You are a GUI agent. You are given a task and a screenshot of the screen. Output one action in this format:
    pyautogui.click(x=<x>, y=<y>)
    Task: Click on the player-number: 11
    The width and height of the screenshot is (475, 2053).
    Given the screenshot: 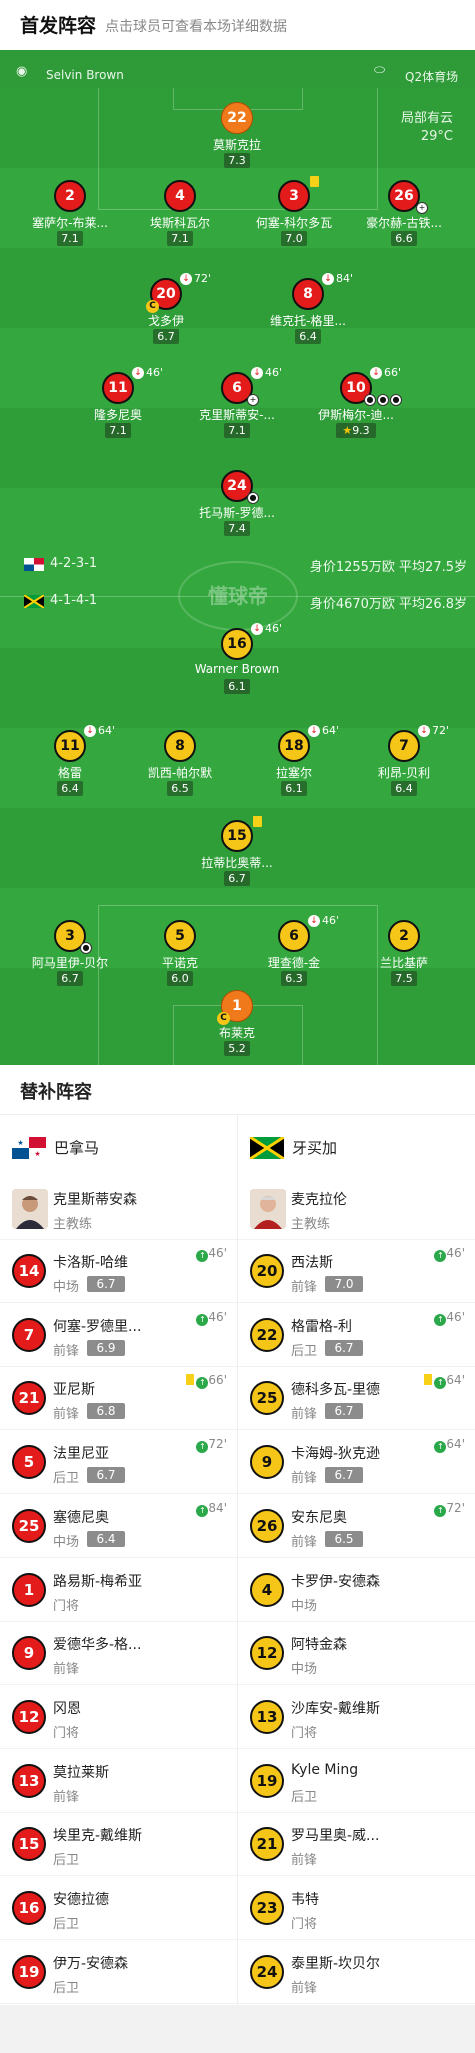 What is the action you would take?
    pyautogui.click(x=118, y=388)
    